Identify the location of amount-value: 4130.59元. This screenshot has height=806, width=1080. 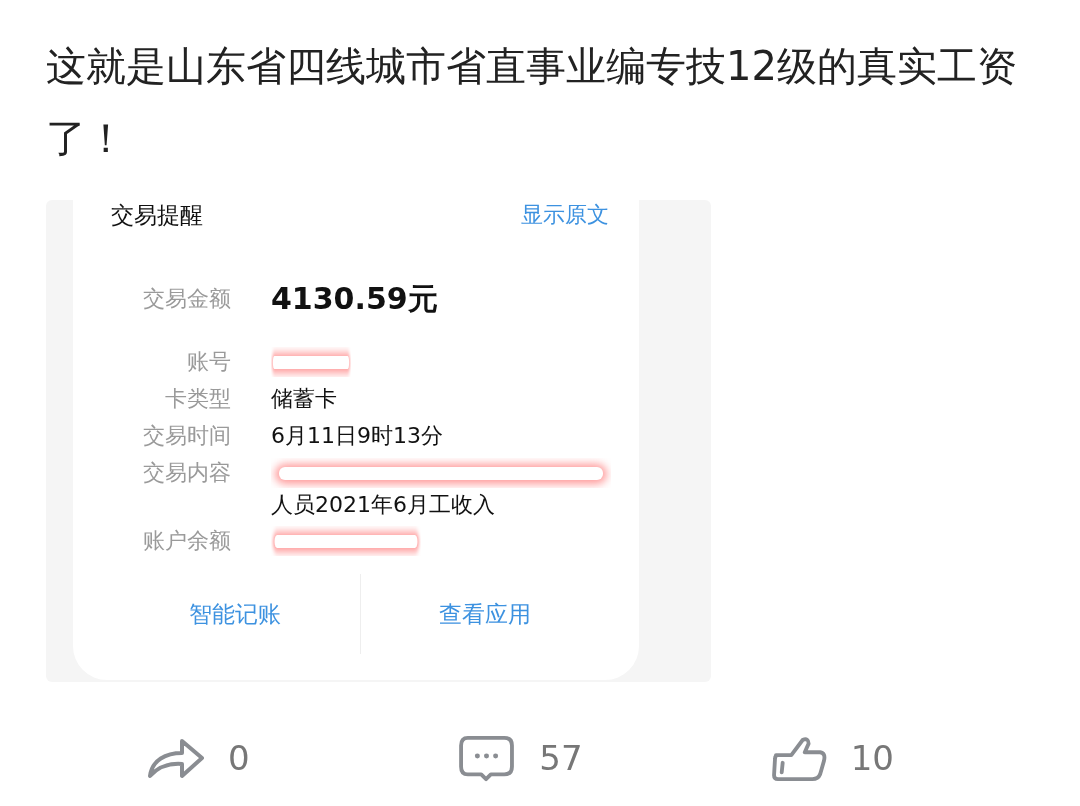
(354, 298).